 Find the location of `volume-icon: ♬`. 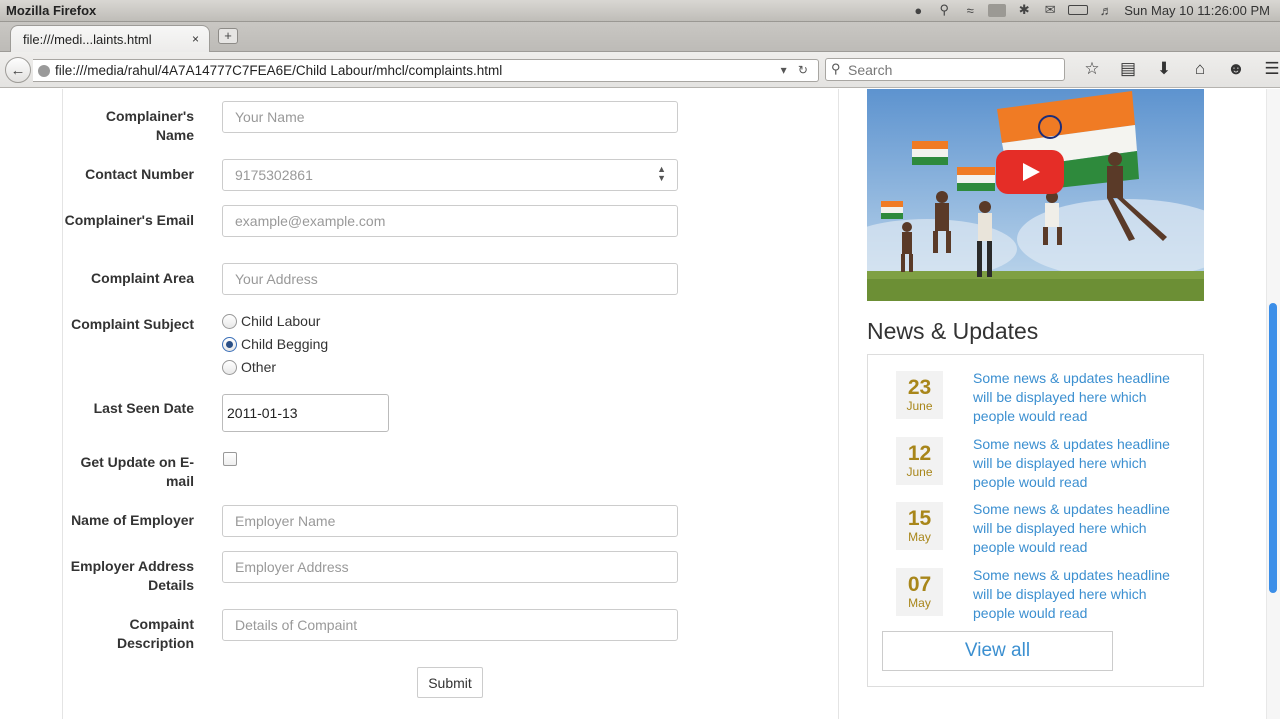

volume-icon: ♬ is located at coordinates (1106, 10).